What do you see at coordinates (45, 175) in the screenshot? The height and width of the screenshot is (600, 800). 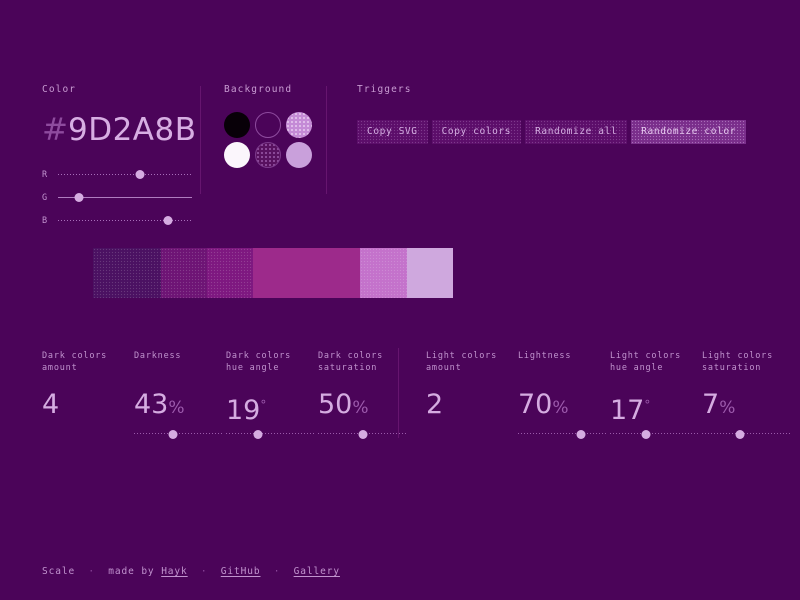 I see `rgb-channel-label-r: R` at bounding box center [45, 175].